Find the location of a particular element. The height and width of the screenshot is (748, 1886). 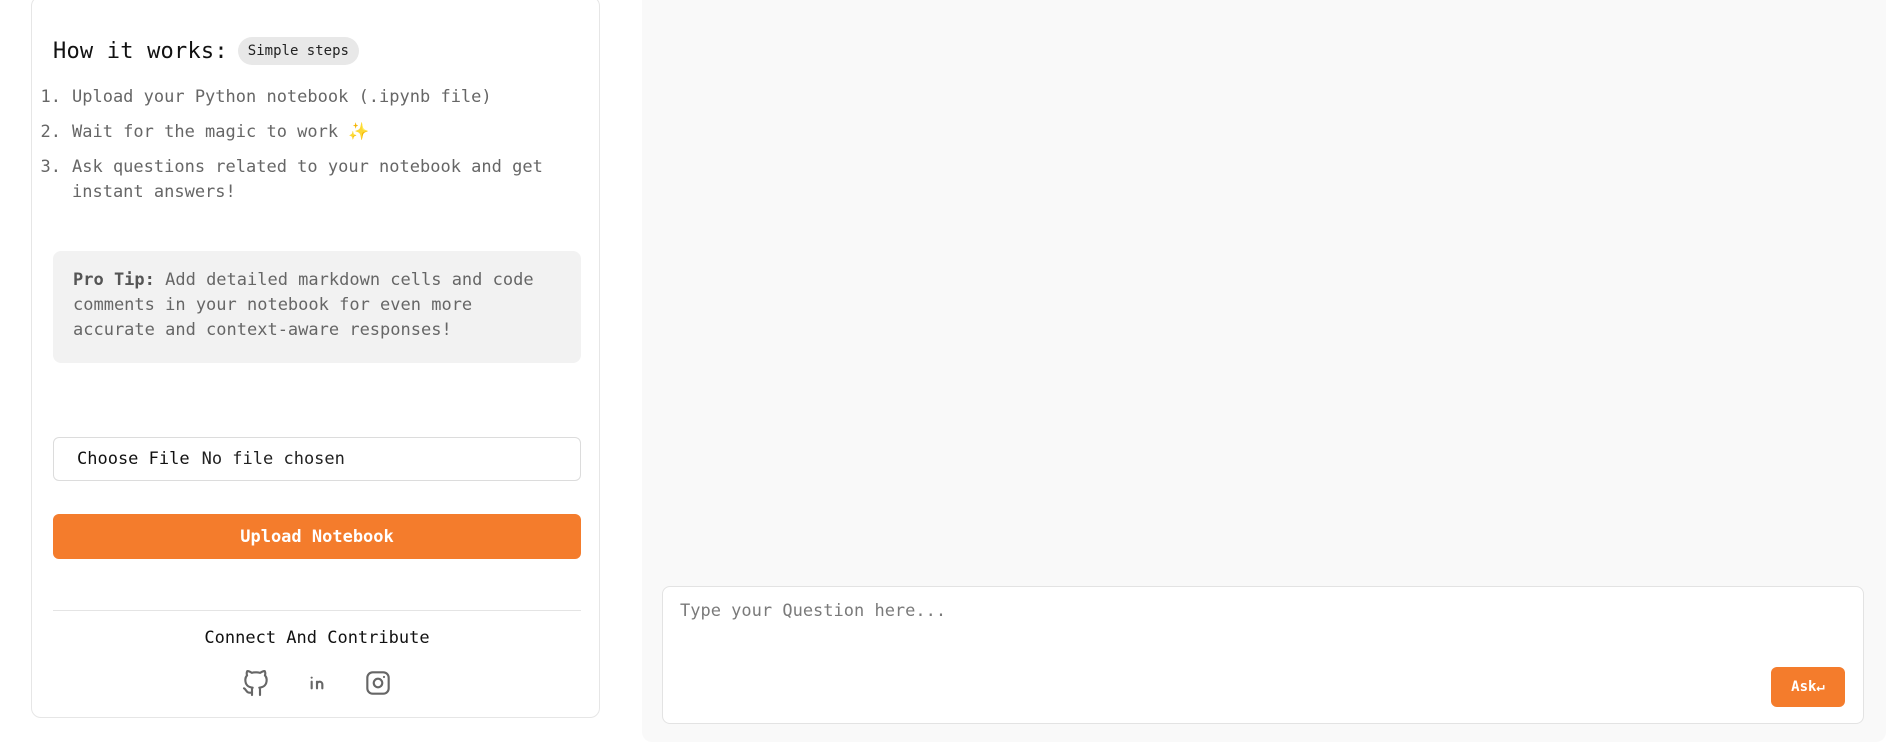

step-number: 1. is located at coordinates (50, 97).